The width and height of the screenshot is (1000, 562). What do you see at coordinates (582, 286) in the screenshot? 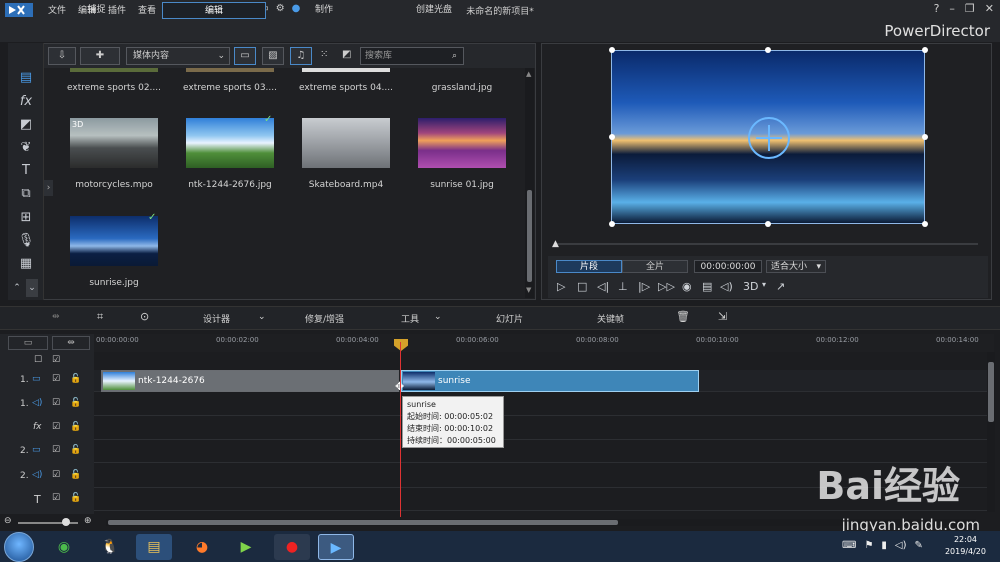
I see `stop-icon: □` at bounding box center [582, 286].